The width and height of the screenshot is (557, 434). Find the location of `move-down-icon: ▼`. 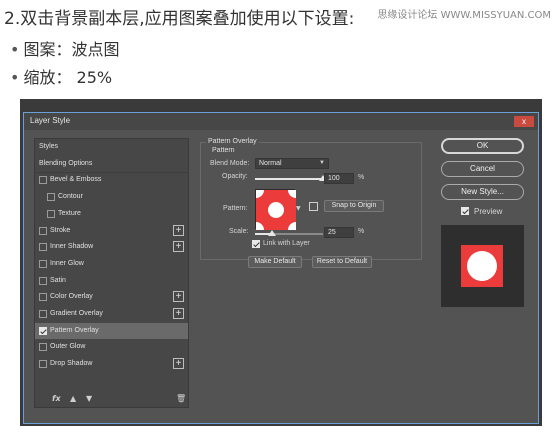

move-down-icon: ▼ is located at coordinates (89, 398).